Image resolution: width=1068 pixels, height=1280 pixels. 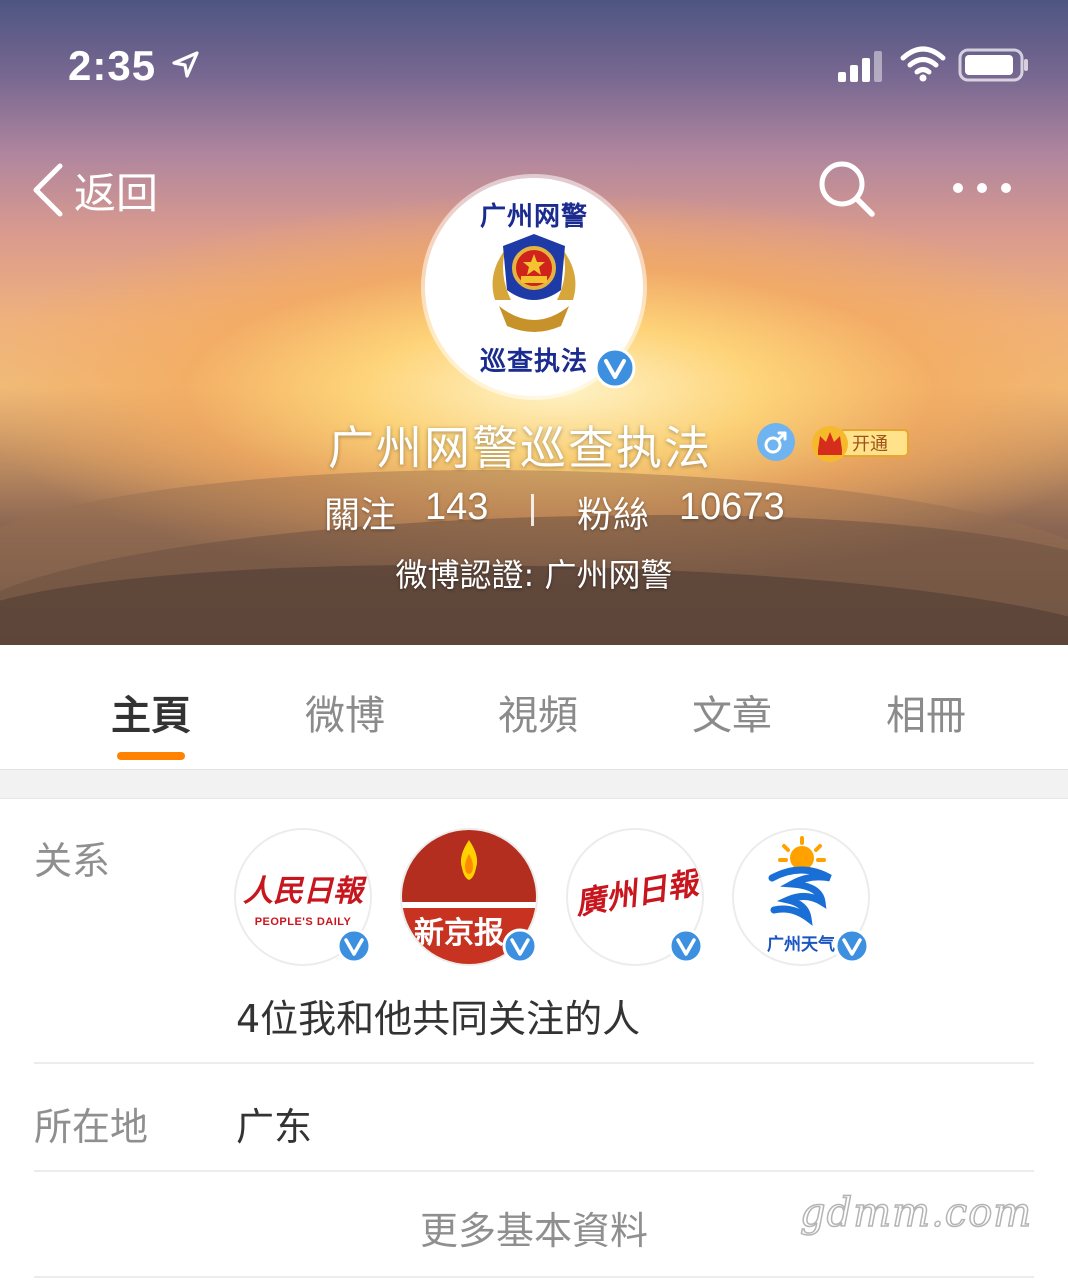 I want to click on active-tab-indicator, so click(x=151, y=756).